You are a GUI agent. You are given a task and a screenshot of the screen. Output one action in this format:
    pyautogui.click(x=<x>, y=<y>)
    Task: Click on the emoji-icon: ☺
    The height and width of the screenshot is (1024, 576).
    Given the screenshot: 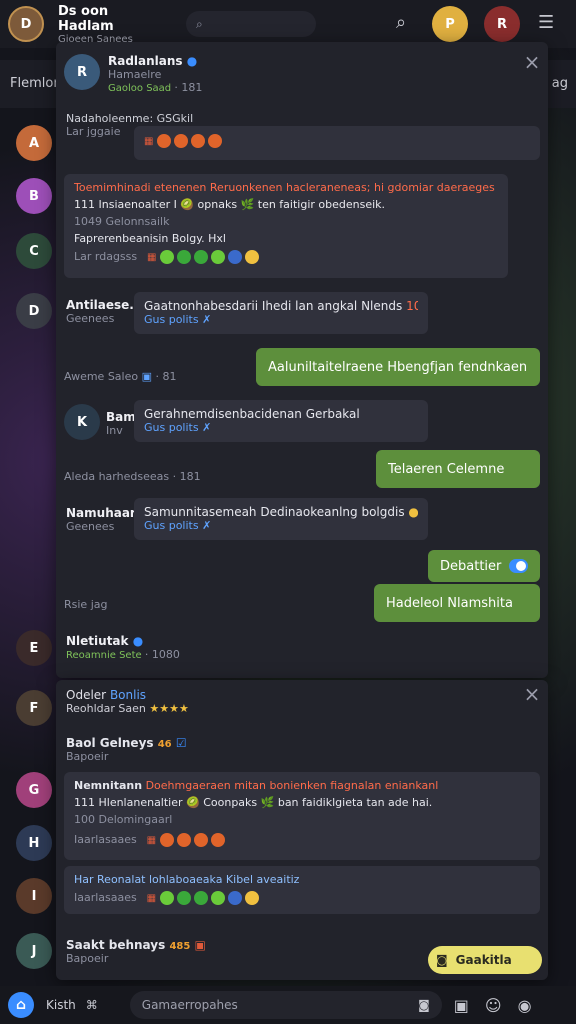 What is the action you would take?
    pyautogui.click(x=493, y=1005)
    